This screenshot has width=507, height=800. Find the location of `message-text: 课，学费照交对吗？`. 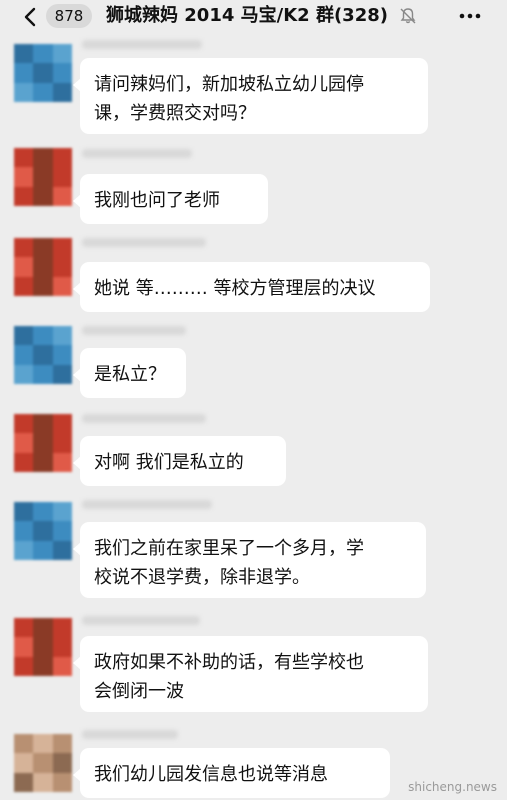

message-text: 课，学费照交对吗？ is located at coordinates (175, 113).